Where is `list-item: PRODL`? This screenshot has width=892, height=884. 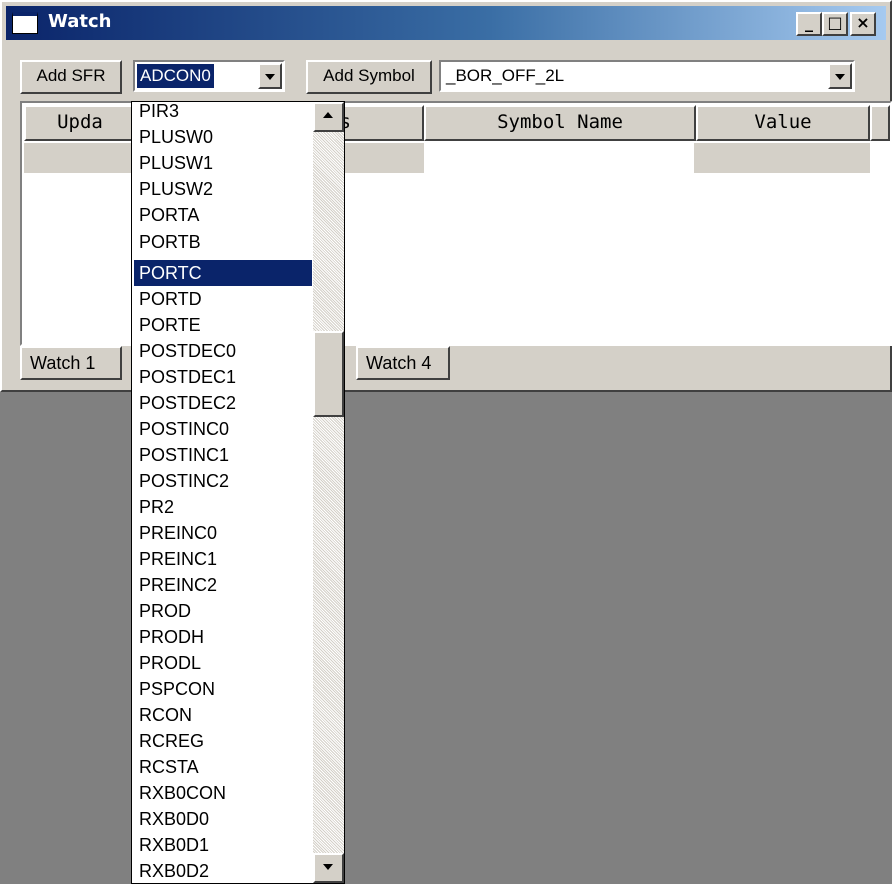
list-item: PRODL is located at coordinates (223, 663).